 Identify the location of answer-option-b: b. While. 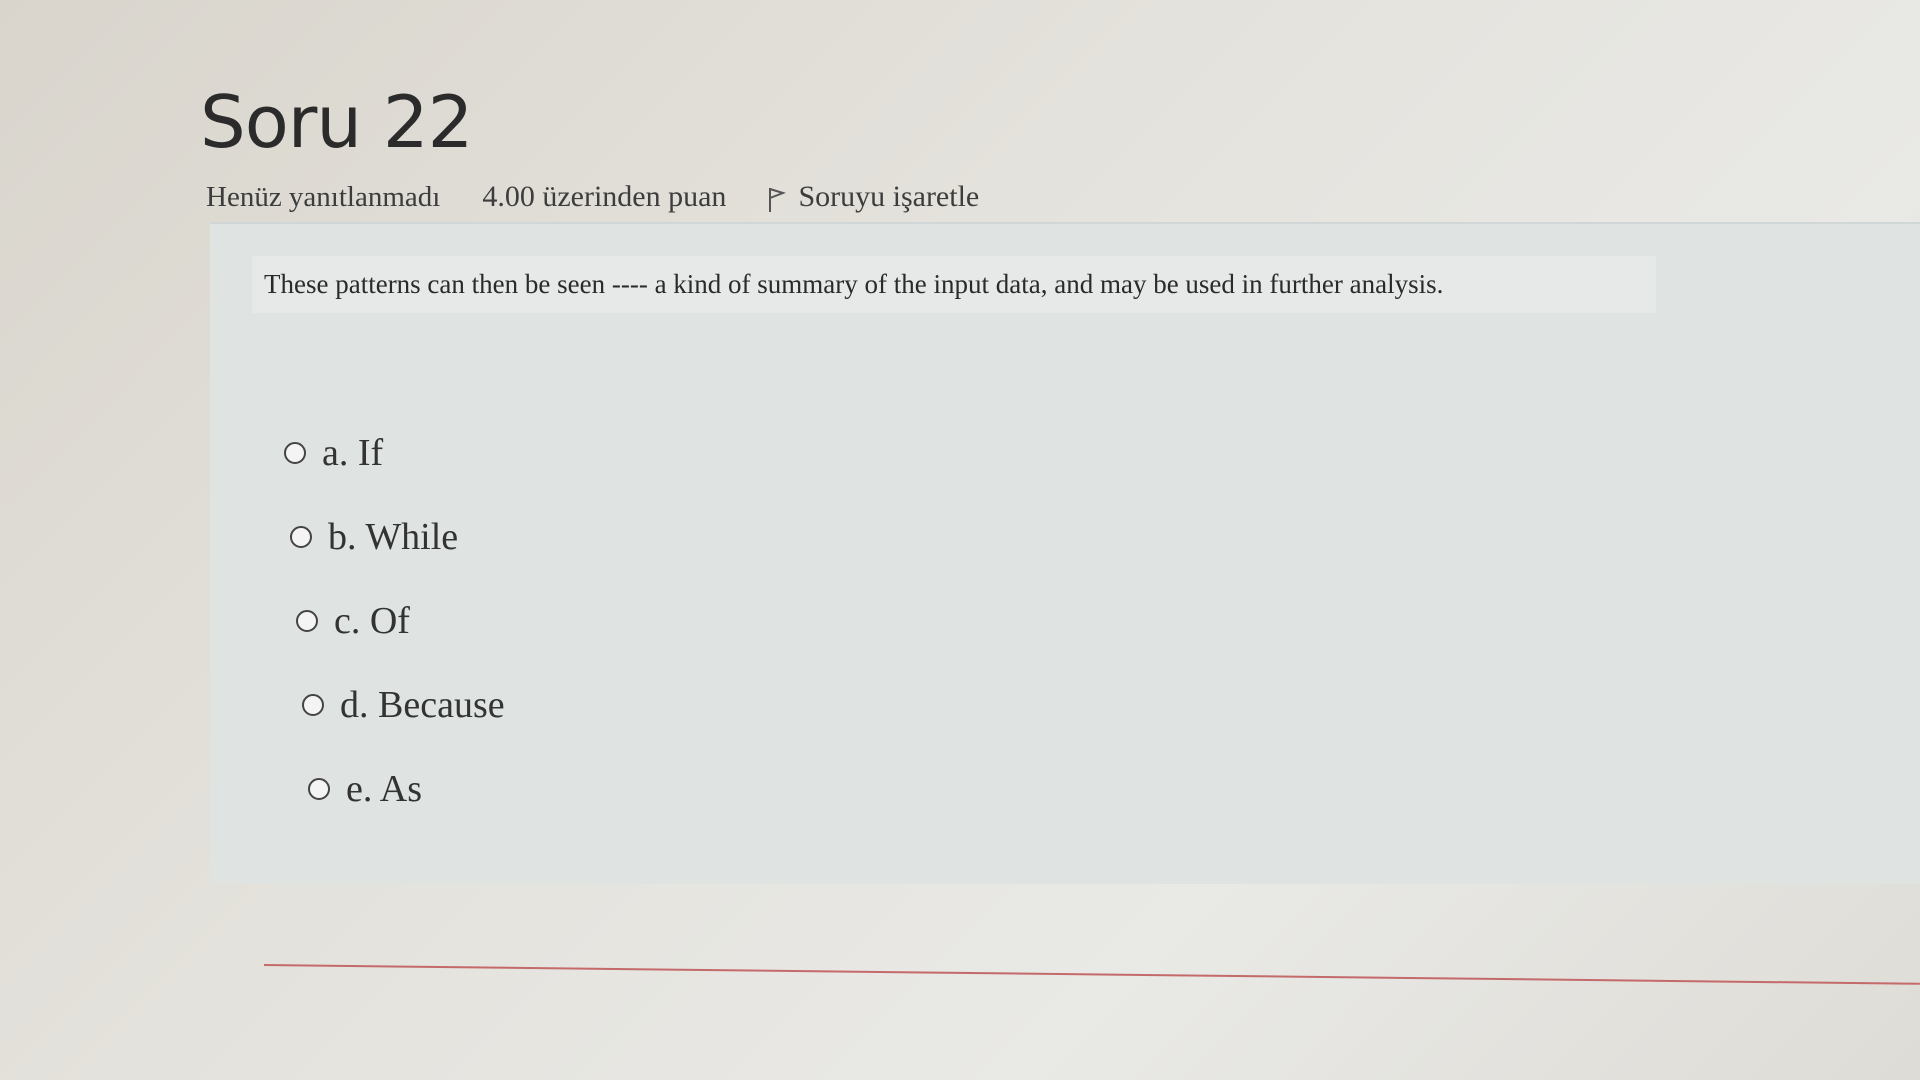
(397, 537).